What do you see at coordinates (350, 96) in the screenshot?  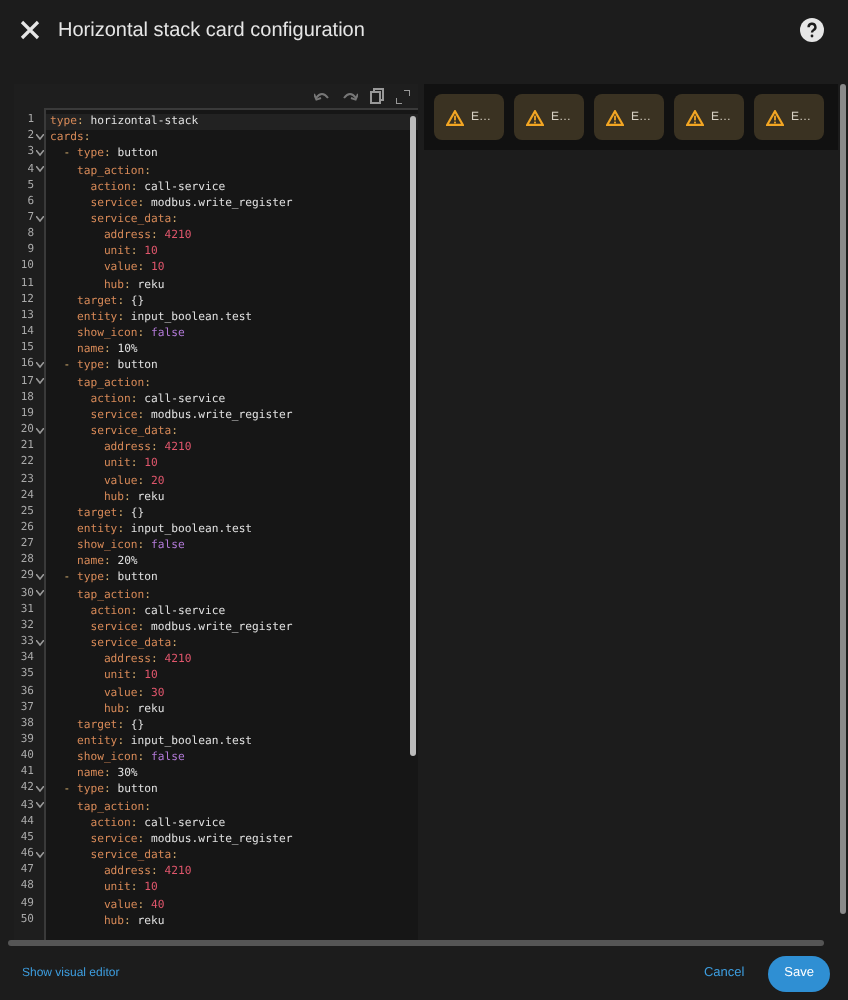 I see `redo-icon` at bounding box center [350, 96].